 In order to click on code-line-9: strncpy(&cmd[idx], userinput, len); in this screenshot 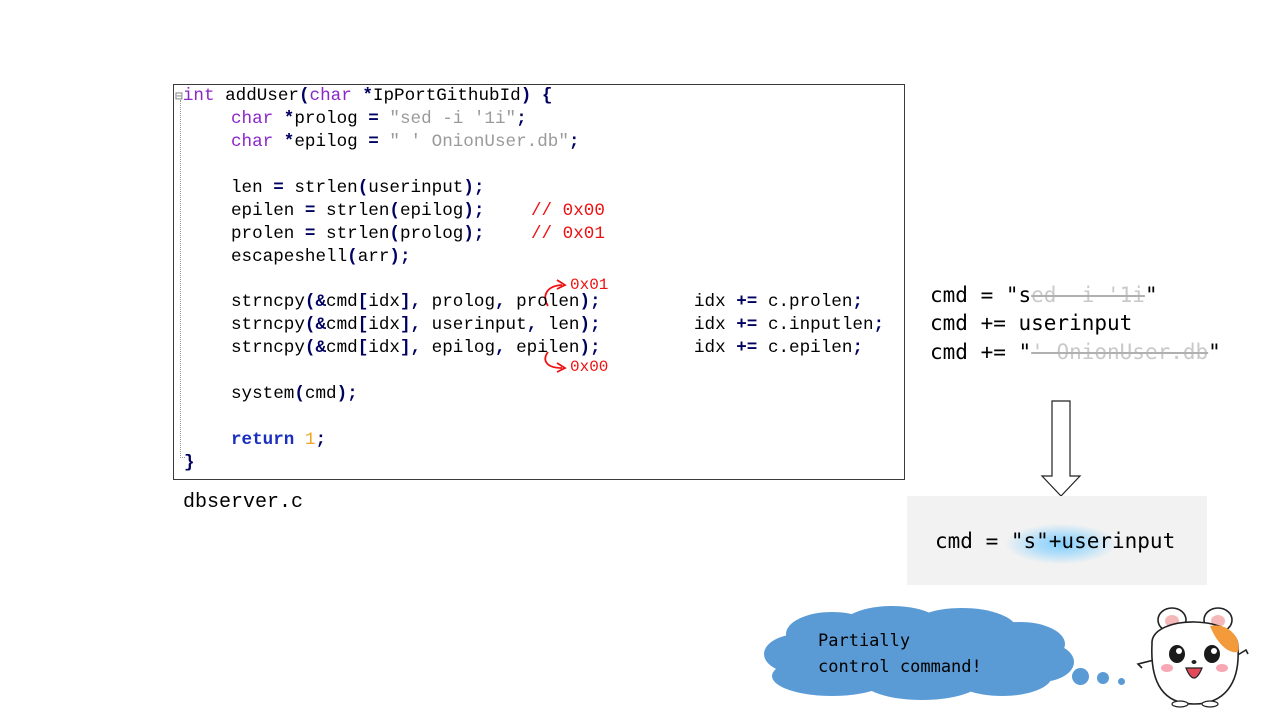, I will do `click(416, 325)`.